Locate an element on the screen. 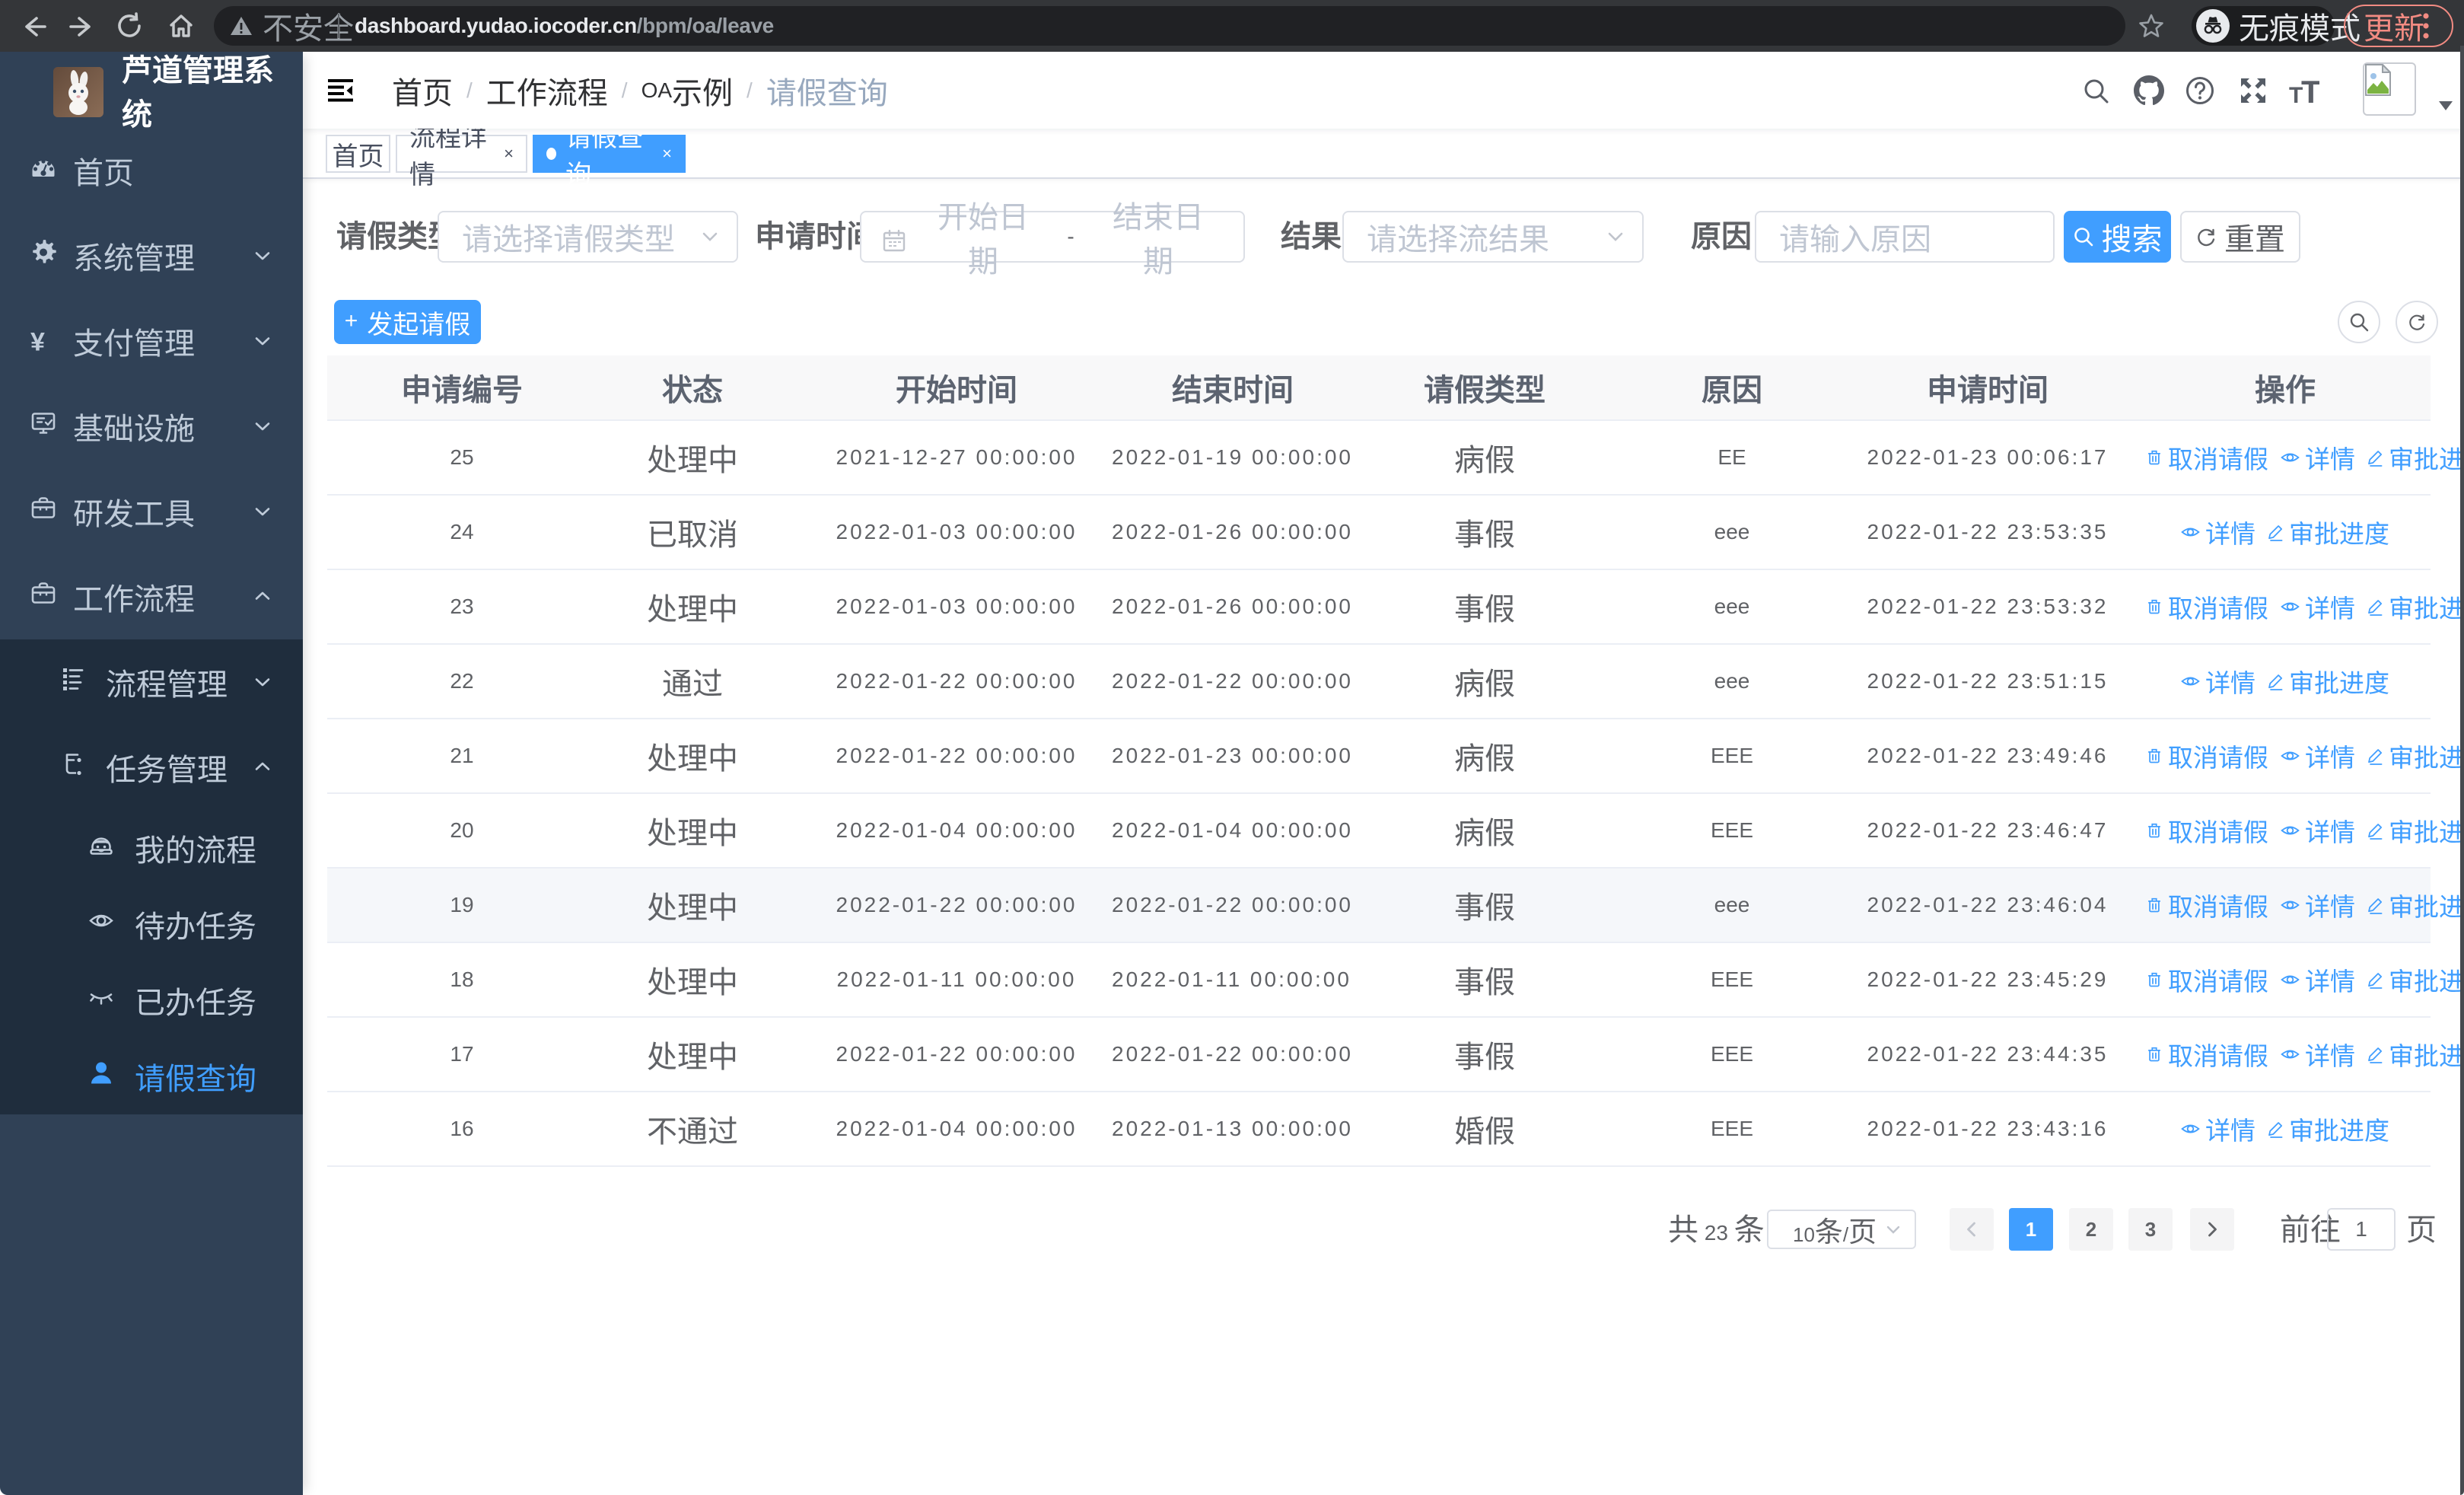  svg-text: T is located at coordinates (2310, 91).